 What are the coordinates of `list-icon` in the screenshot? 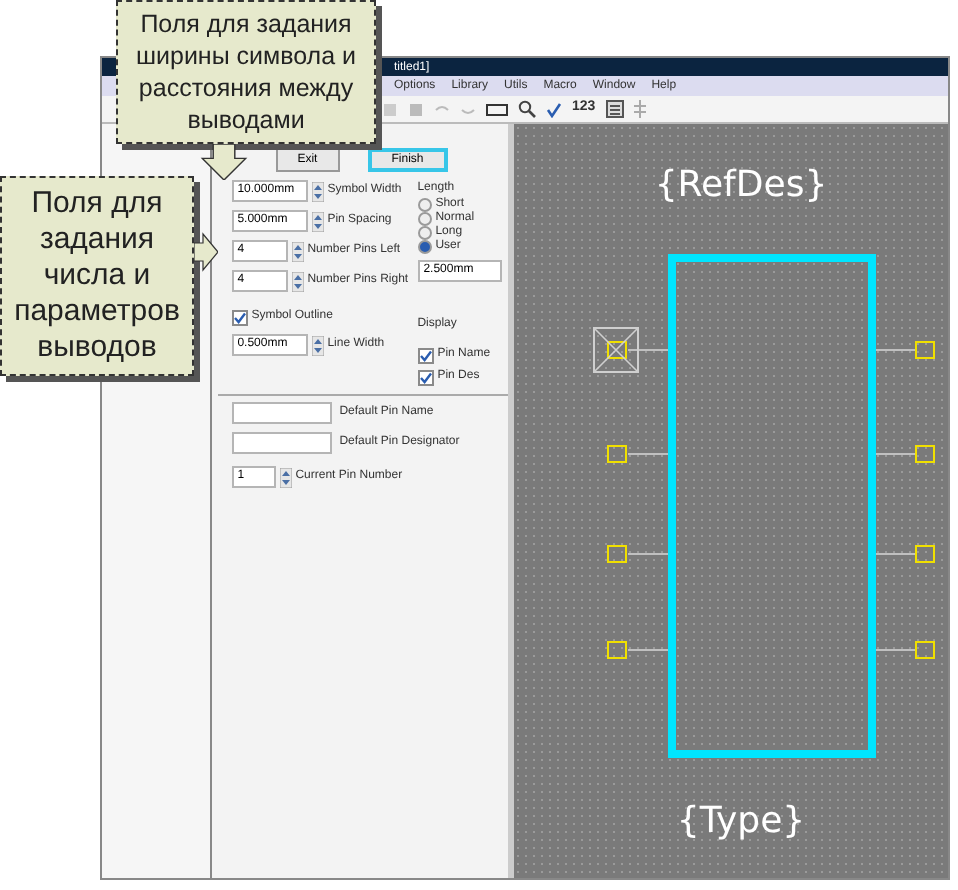 It's located at (614, 109).